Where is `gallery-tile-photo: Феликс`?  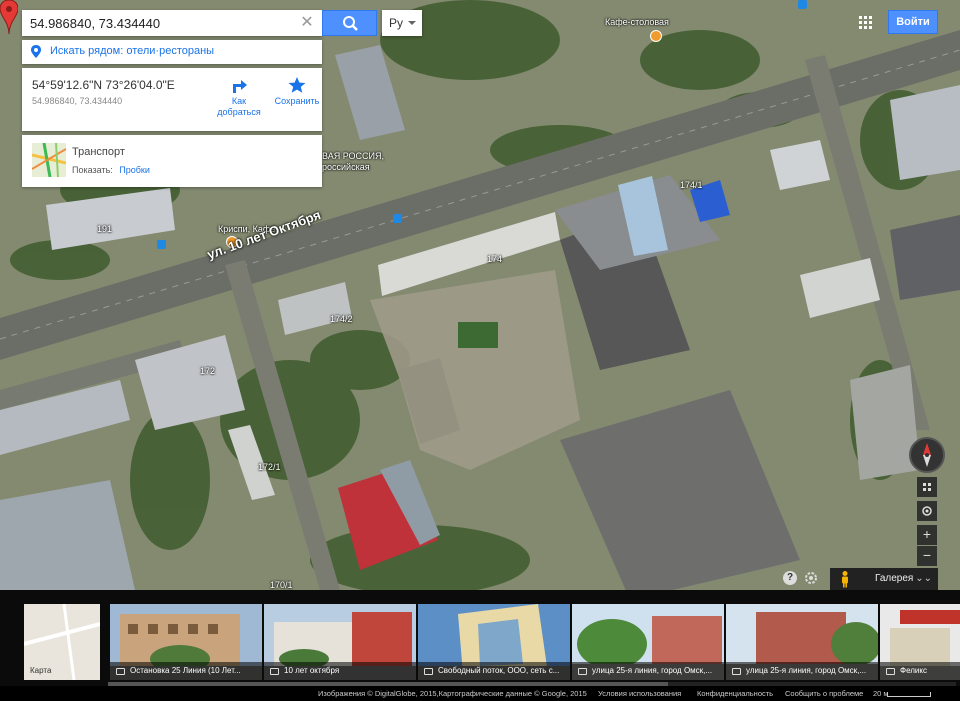 gallery-tile-photo: Феликс is located at coordinates (920, 642).